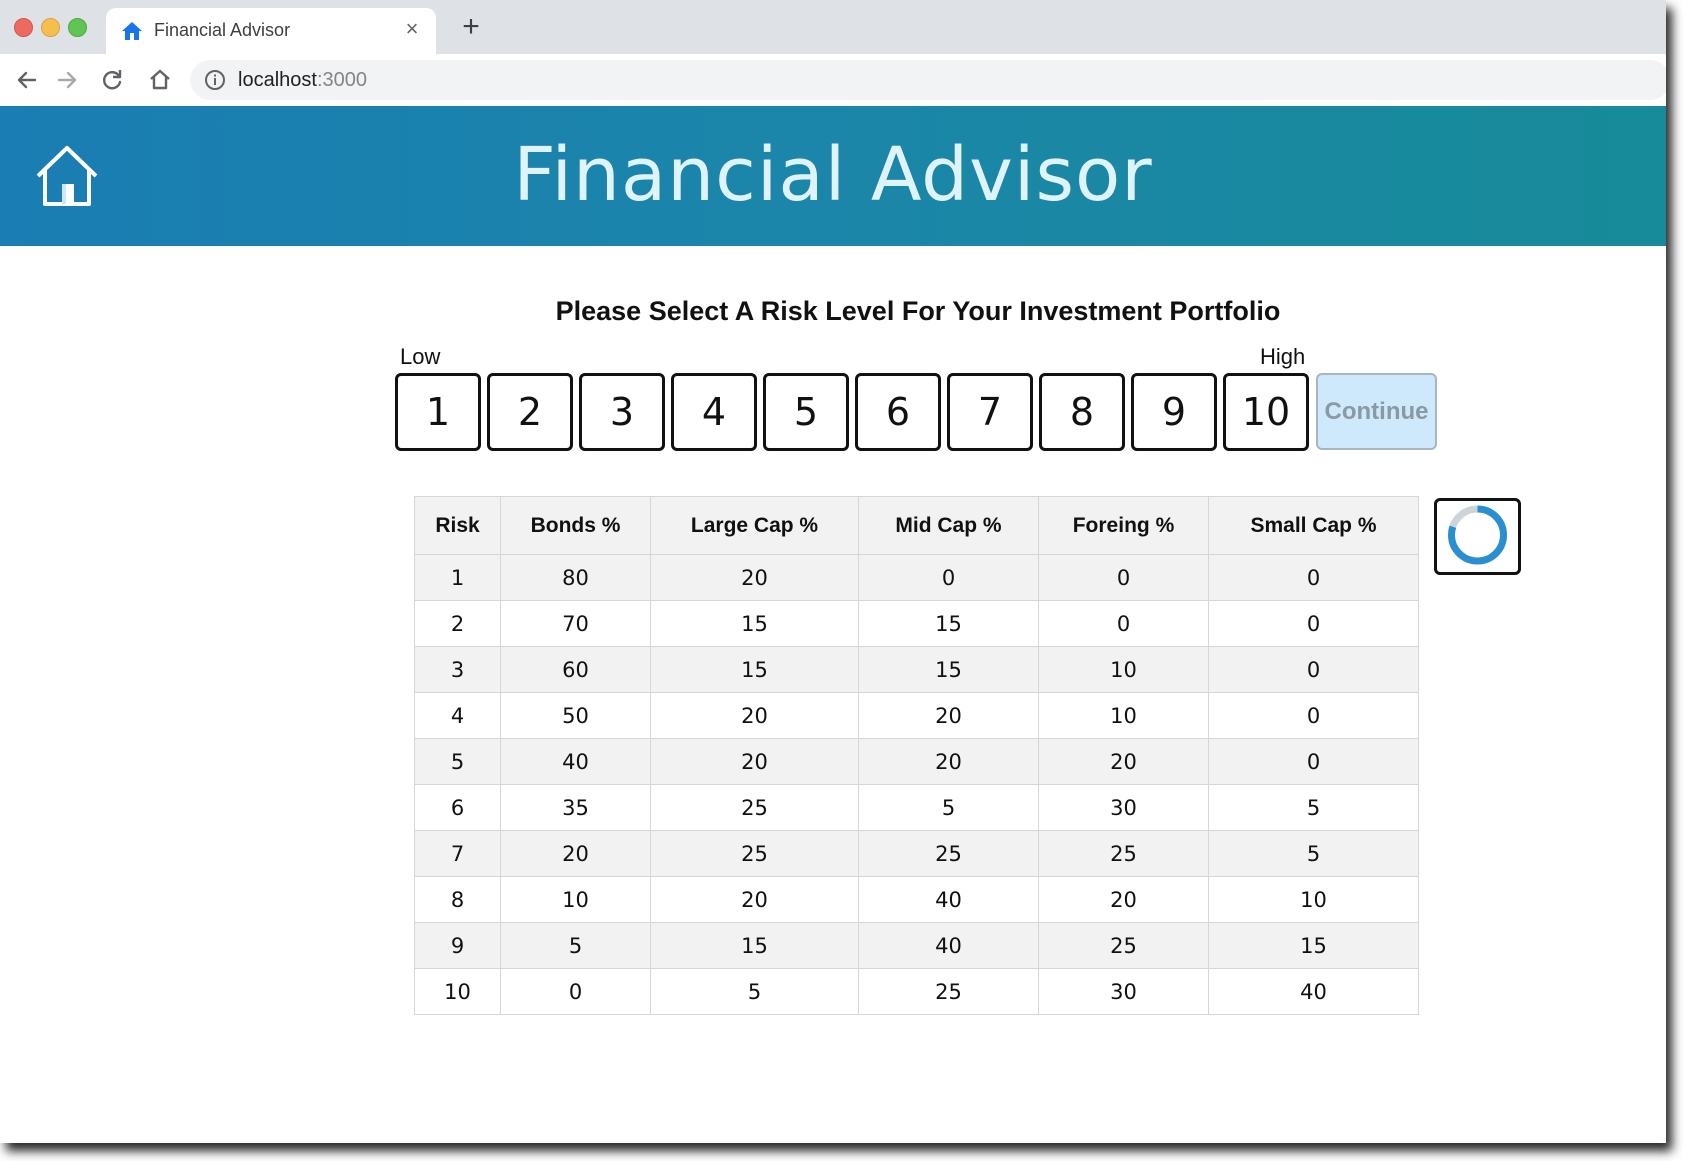 Image resolution: width=1684 pixels, height=1161 pixels. What do you see at coordinates (1313, 525) in the screenshot?
I see `column-header-small-cap: Small Cap %` at bounding box center [1313, 525].